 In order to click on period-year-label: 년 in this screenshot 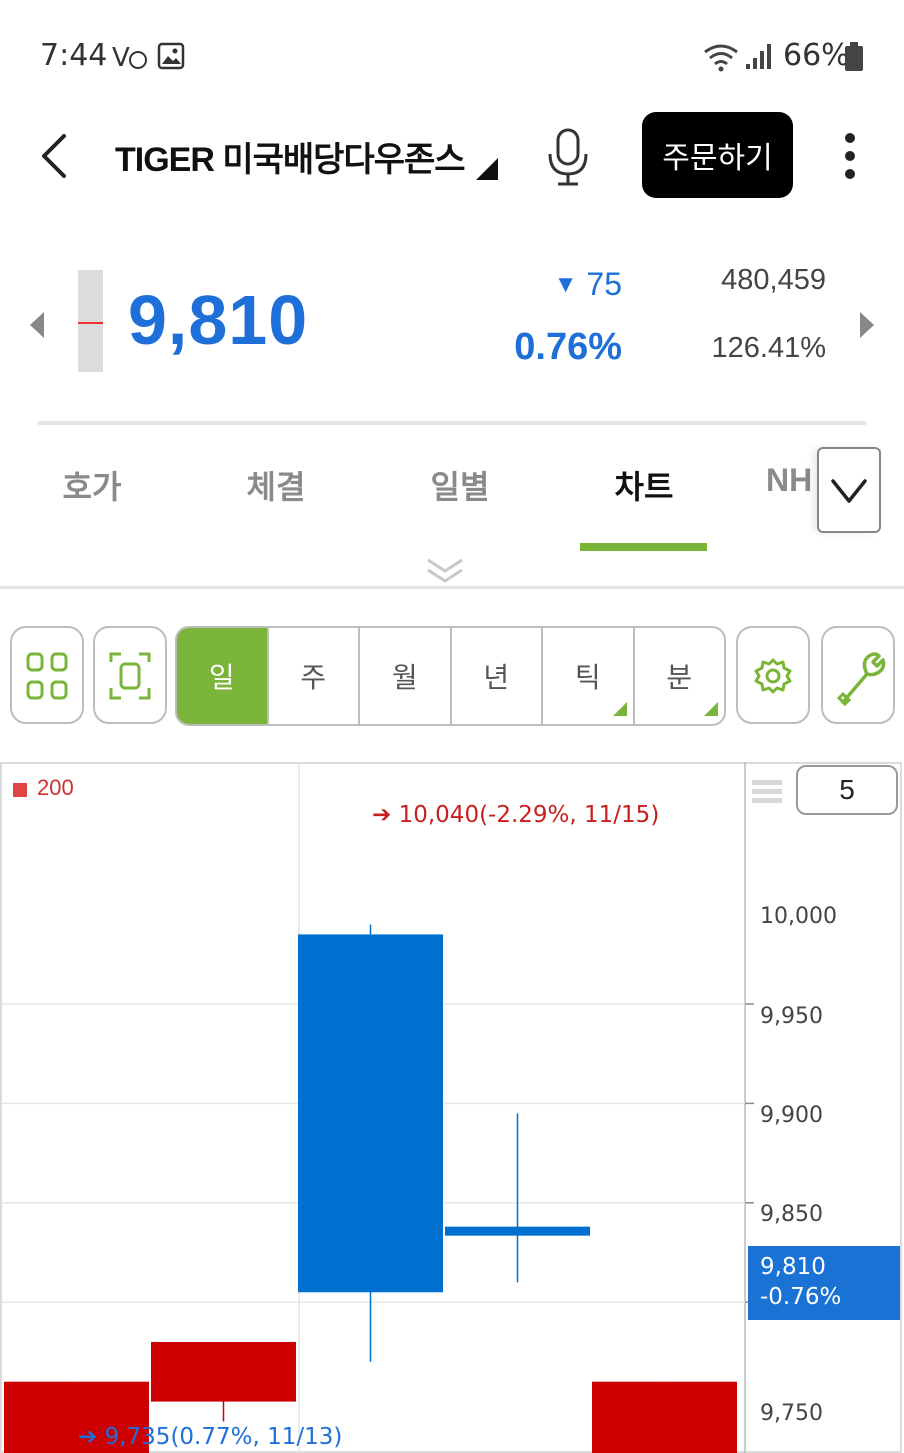, I will do `click(496, 677)`.